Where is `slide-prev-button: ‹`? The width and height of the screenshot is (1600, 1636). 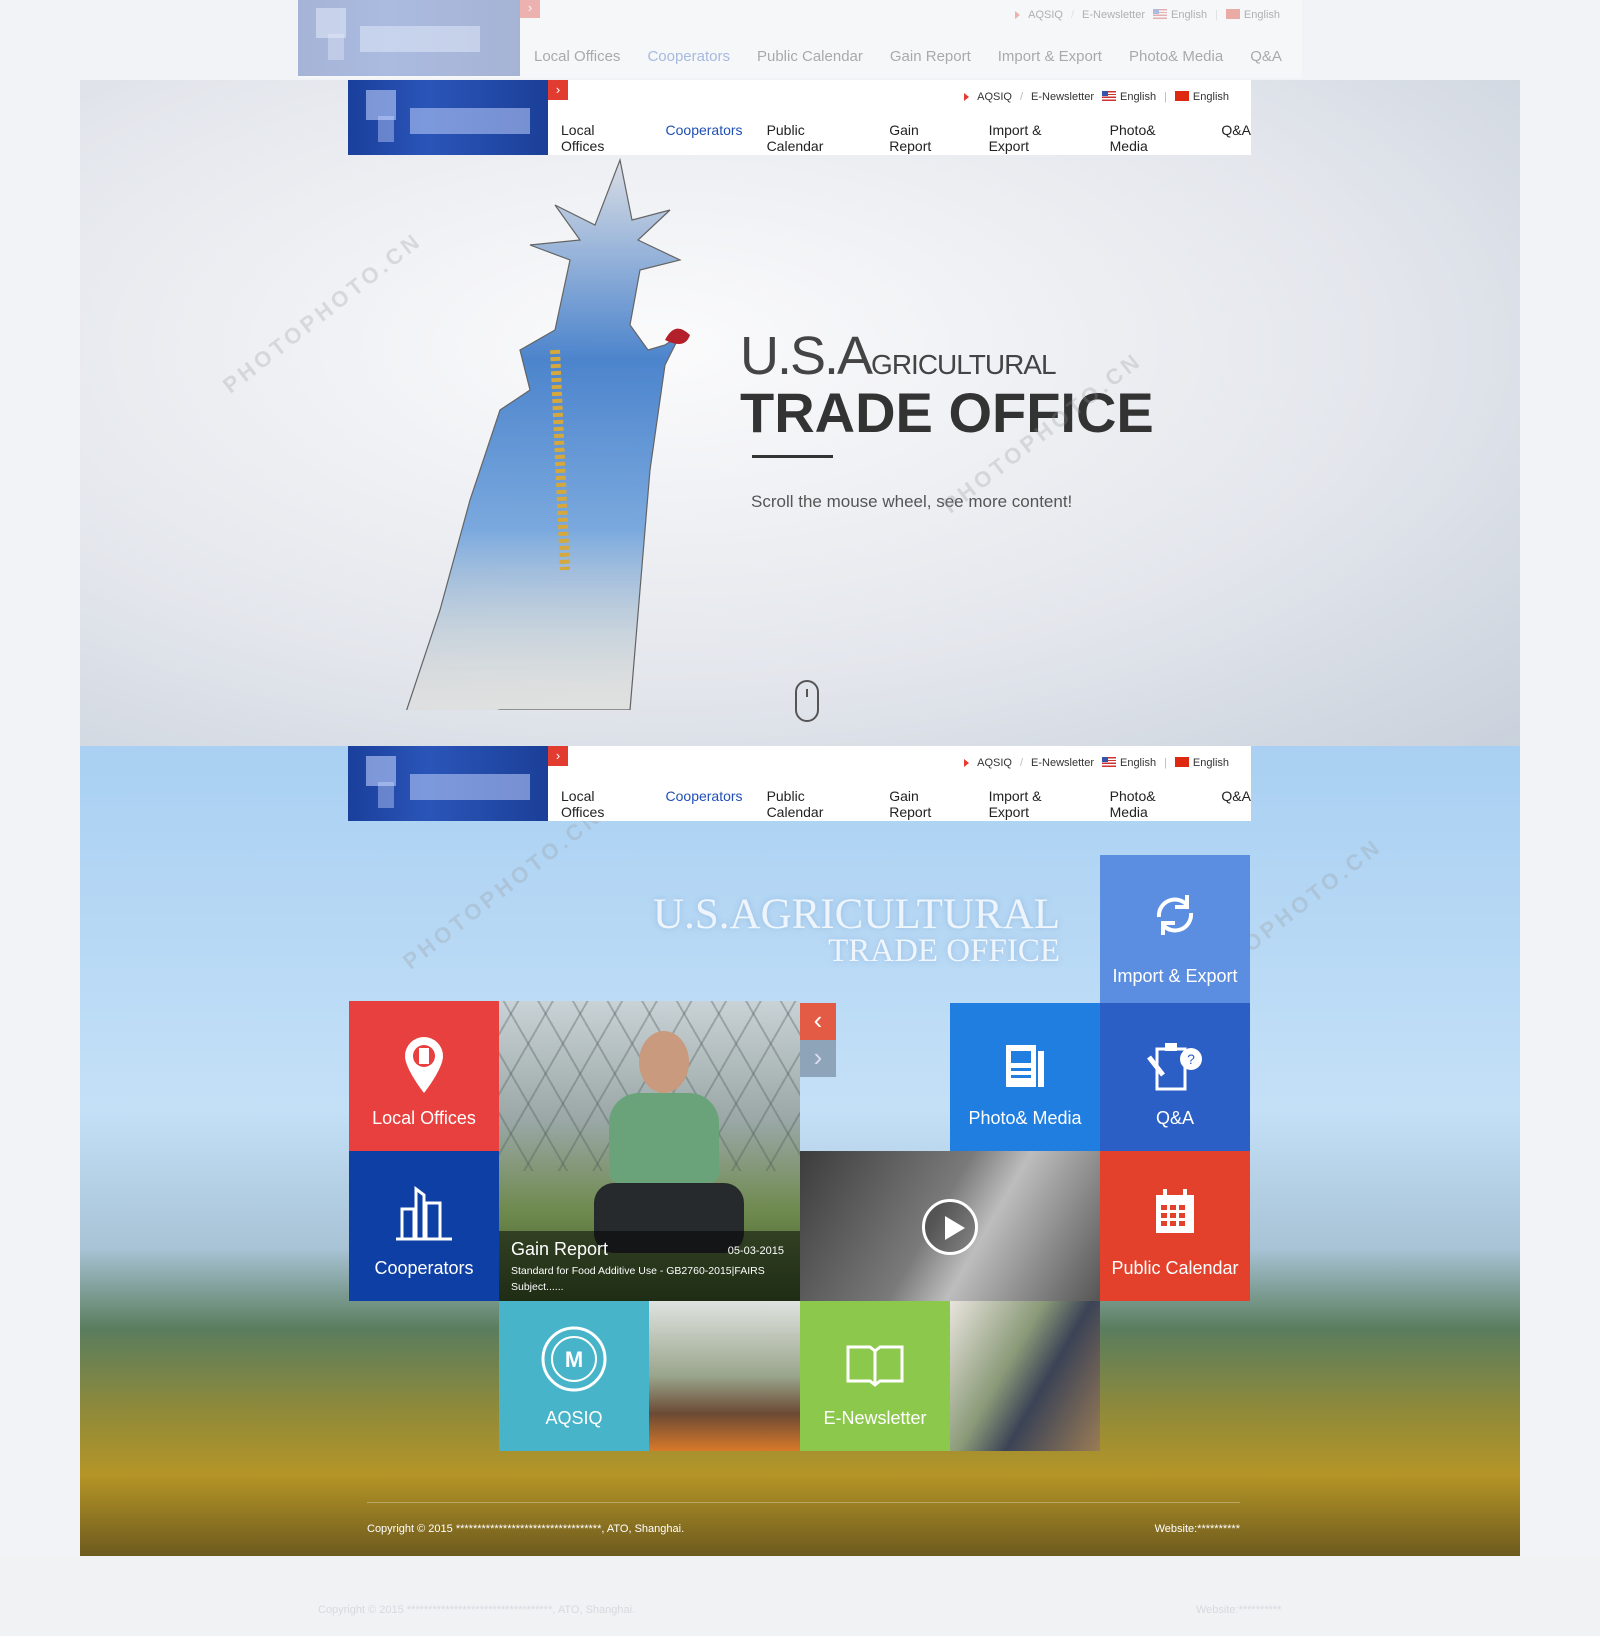 slide-prev-button: ‹ is located at coordinates (818, 1021).